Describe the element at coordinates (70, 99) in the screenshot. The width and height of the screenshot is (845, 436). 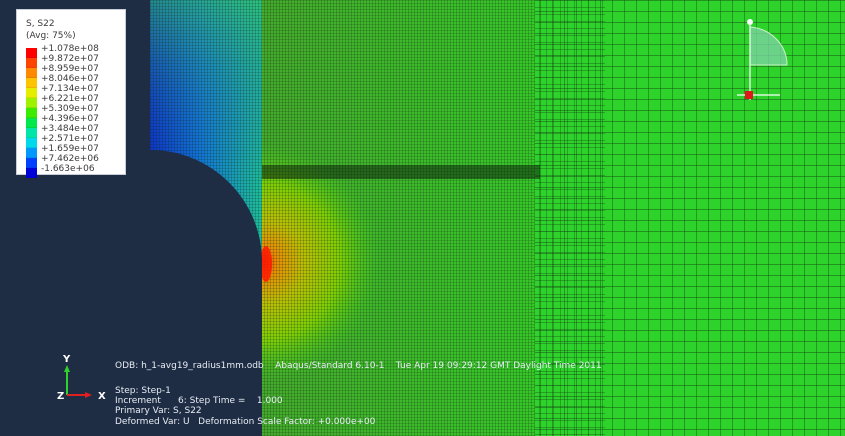
I see `legend-value-label: +6.221e+07` at that location.